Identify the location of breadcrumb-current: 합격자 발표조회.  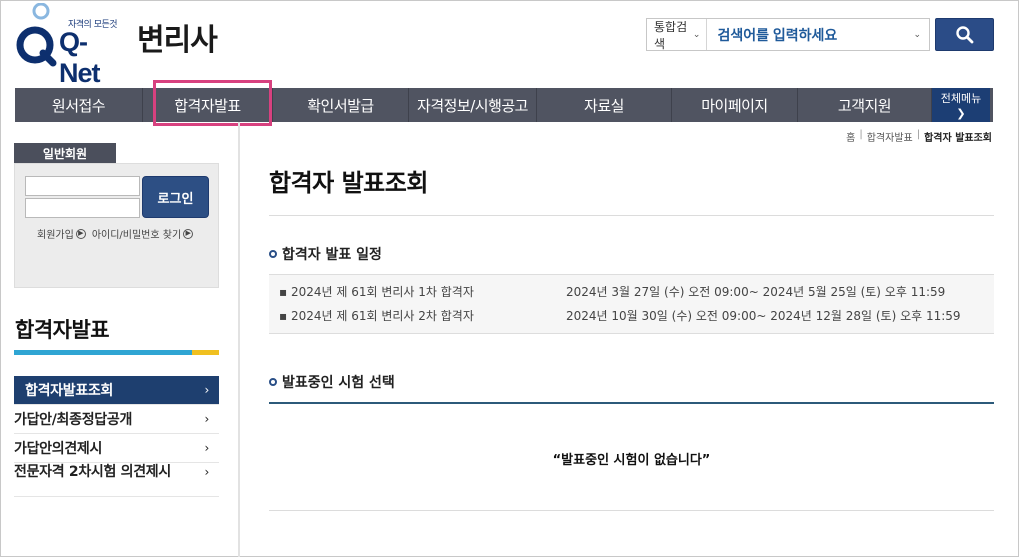
(958, 138).